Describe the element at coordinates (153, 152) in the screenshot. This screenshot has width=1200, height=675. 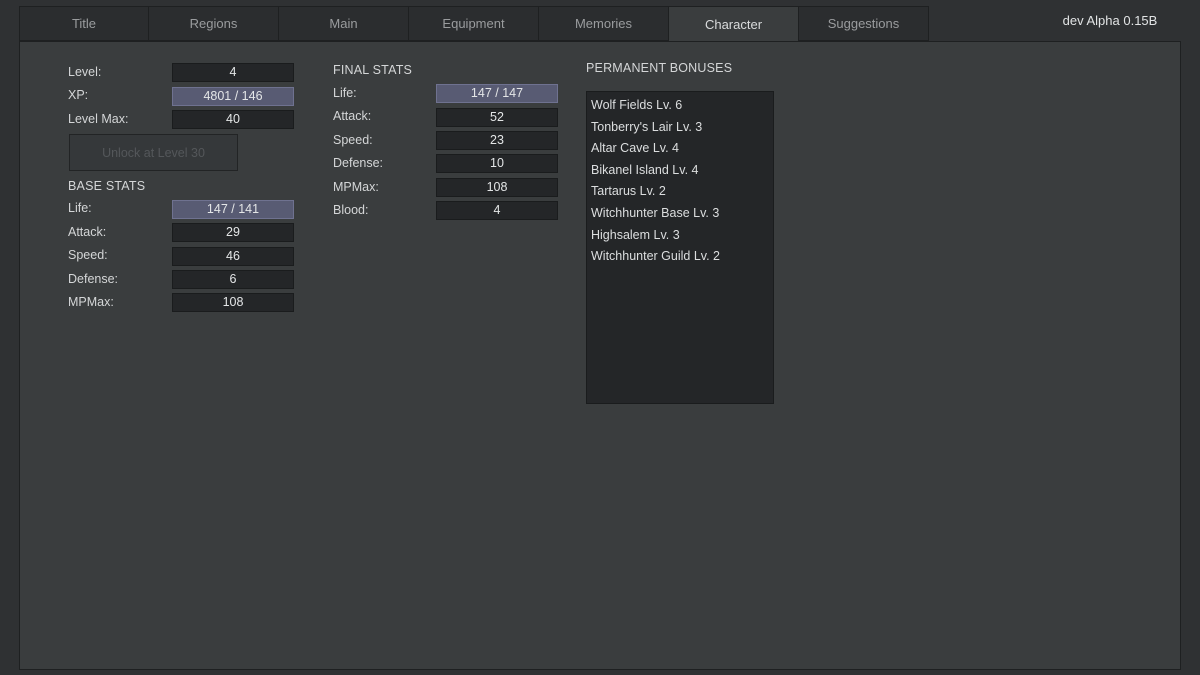
I see `unlock-level-button: Unlock at Level 30` at that location.